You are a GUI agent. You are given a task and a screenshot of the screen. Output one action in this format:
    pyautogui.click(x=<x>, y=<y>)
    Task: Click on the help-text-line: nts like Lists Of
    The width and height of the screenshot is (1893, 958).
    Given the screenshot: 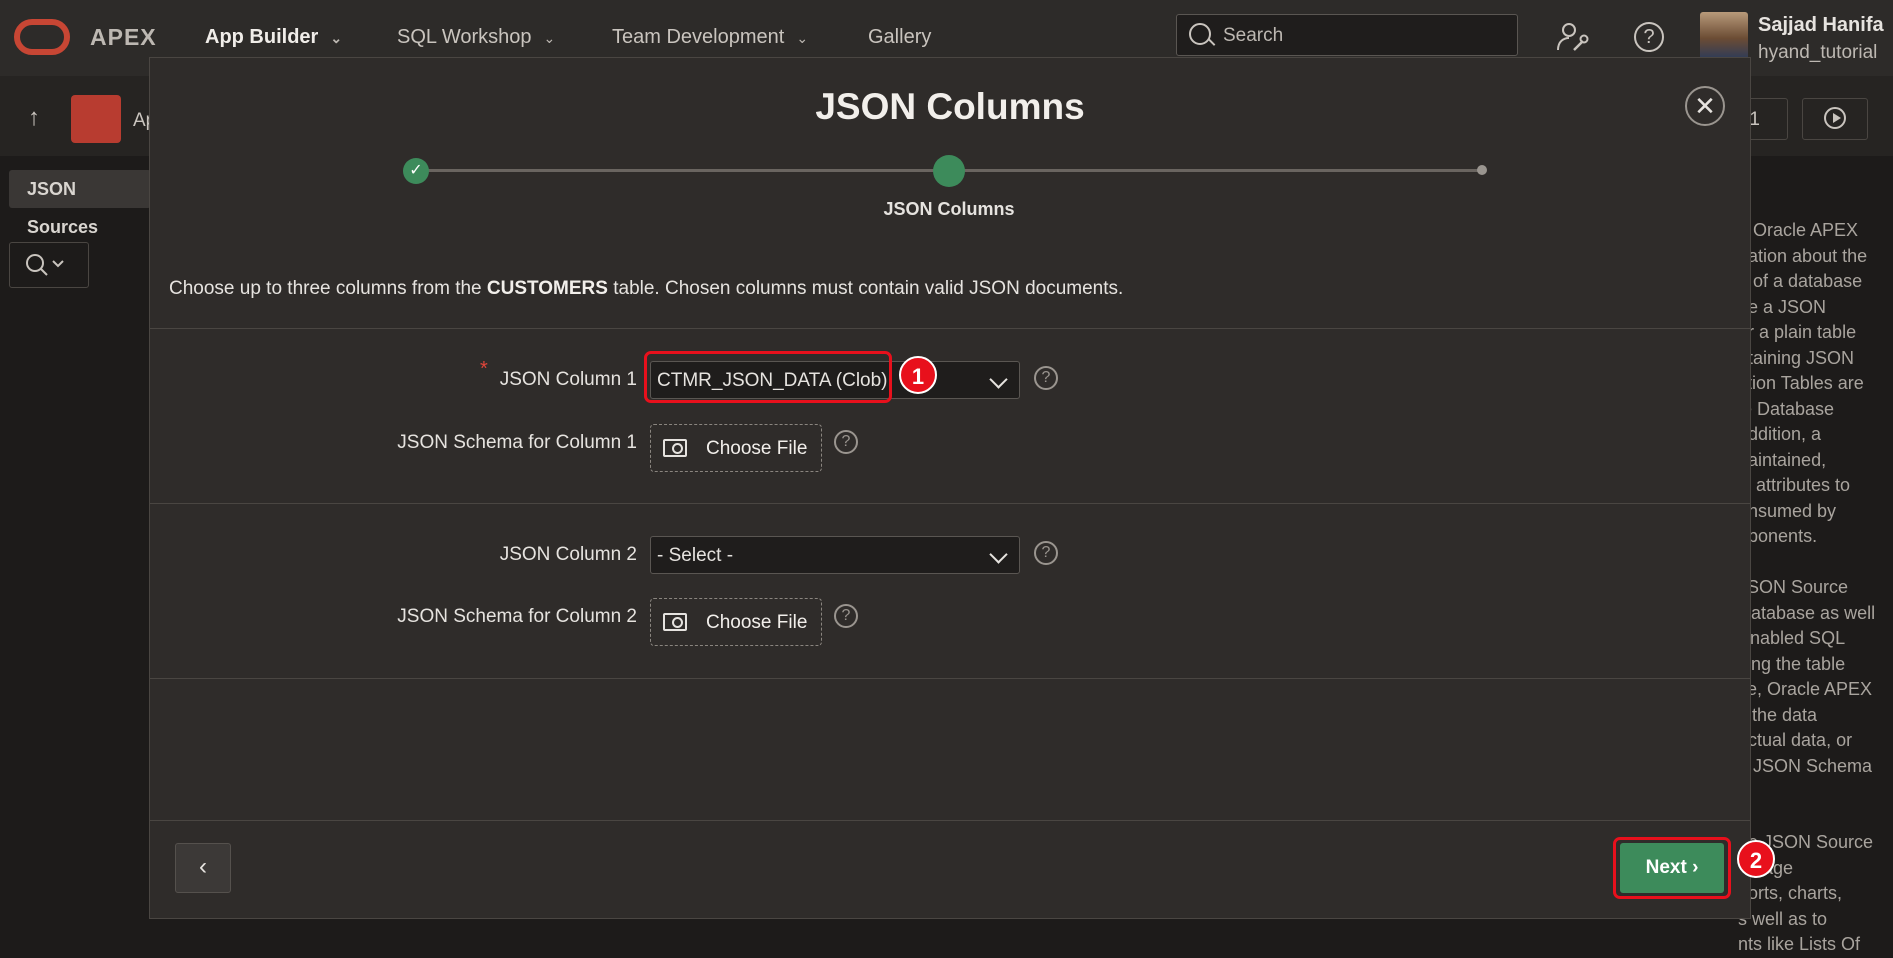 What is the action you would take?
    pyautogui.click(x=1799, y=944)
    